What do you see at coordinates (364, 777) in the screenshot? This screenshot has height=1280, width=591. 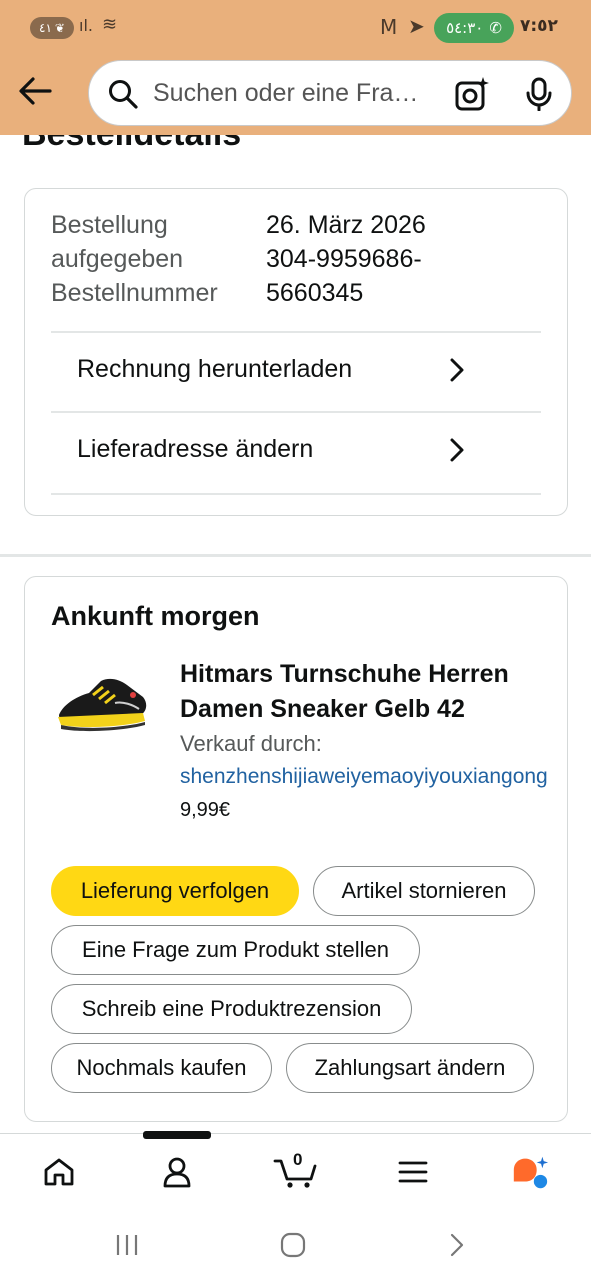 I see `seller-link: shenzhenshijiaweiyemaoyiyouxiangong` at bounding box center [364, 777].